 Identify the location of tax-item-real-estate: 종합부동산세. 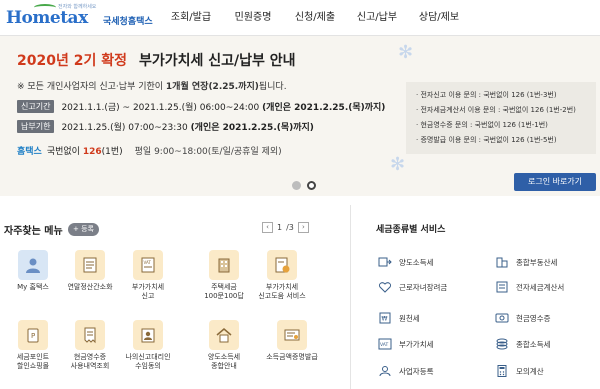
(526, 262).